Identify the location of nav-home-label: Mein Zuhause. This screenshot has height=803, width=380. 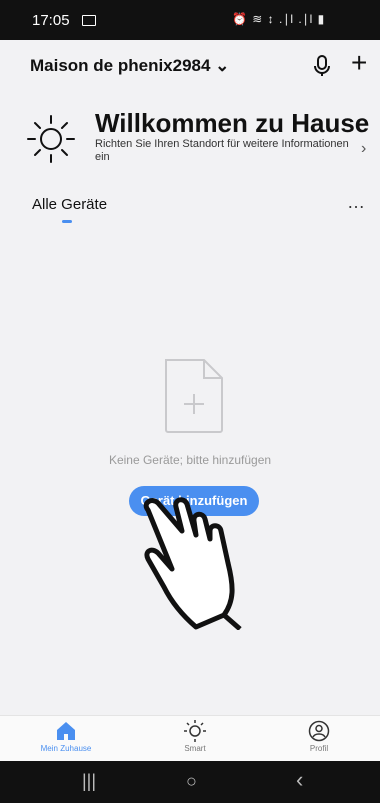
(66, 748).